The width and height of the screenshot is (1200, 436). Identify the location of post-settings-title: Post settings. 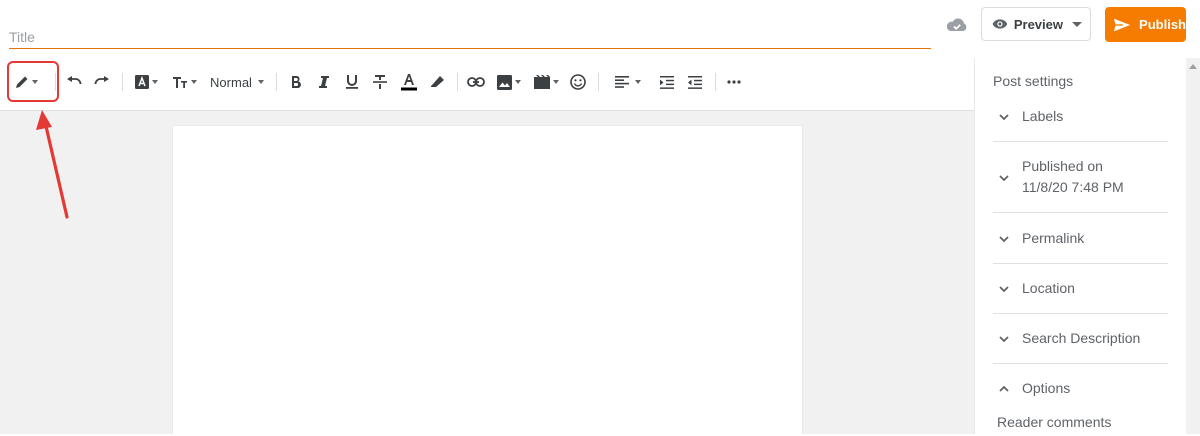
(1033, 81).